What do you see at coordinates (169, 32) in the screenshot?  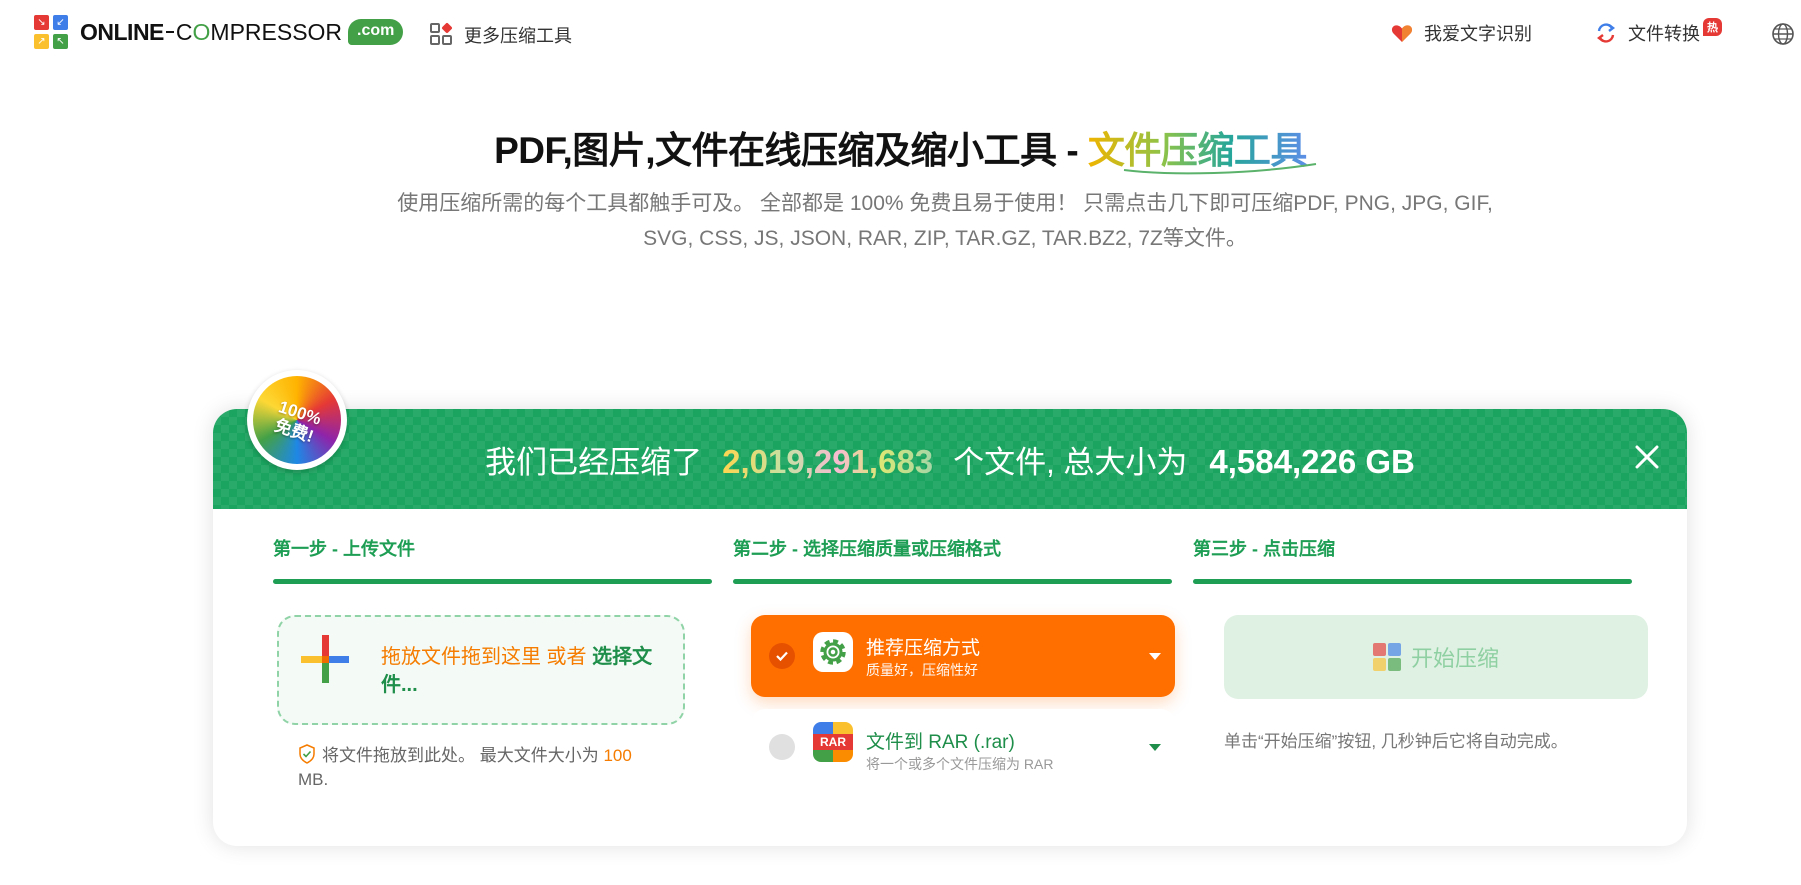 I see `logo-dash` at bounding box center [169, 32].